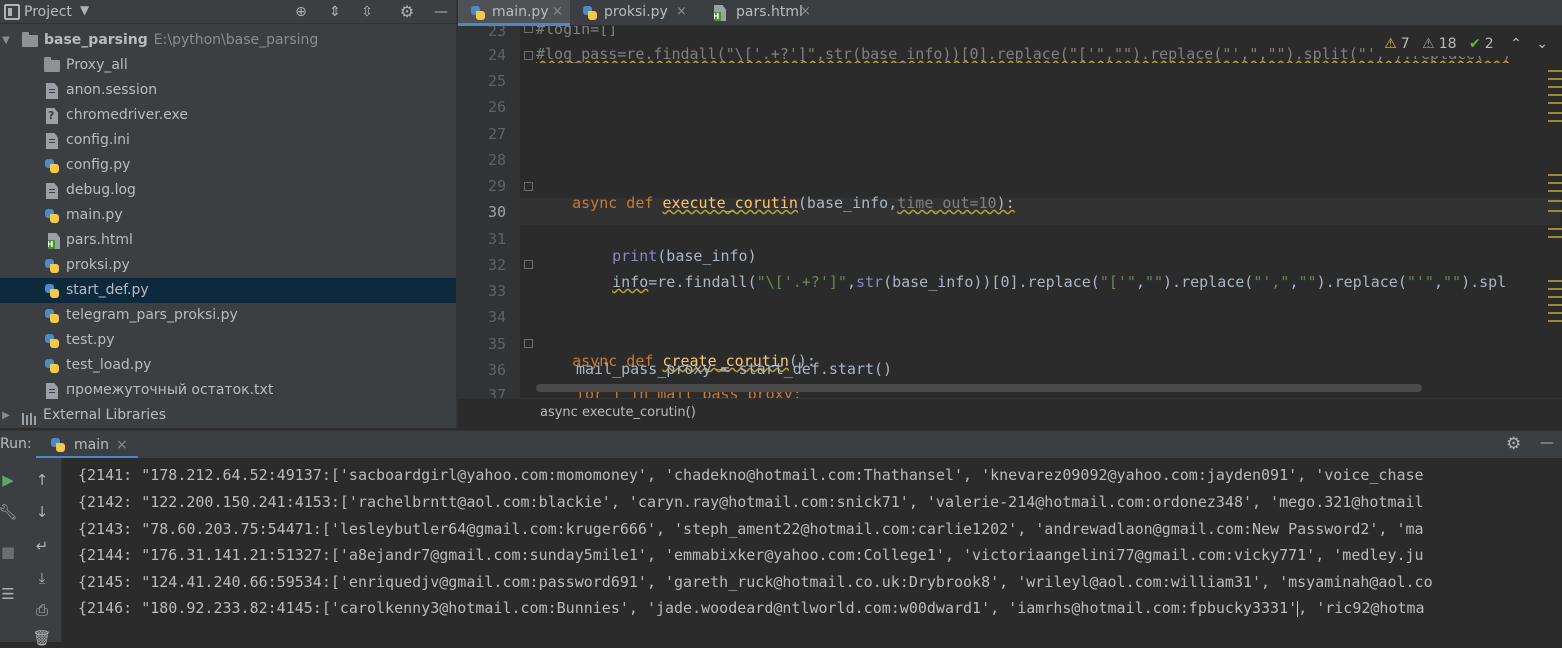 The image size is (1562, 648). I want to click on tab-proksi-py: proksi.py ×, so click(636, 13).